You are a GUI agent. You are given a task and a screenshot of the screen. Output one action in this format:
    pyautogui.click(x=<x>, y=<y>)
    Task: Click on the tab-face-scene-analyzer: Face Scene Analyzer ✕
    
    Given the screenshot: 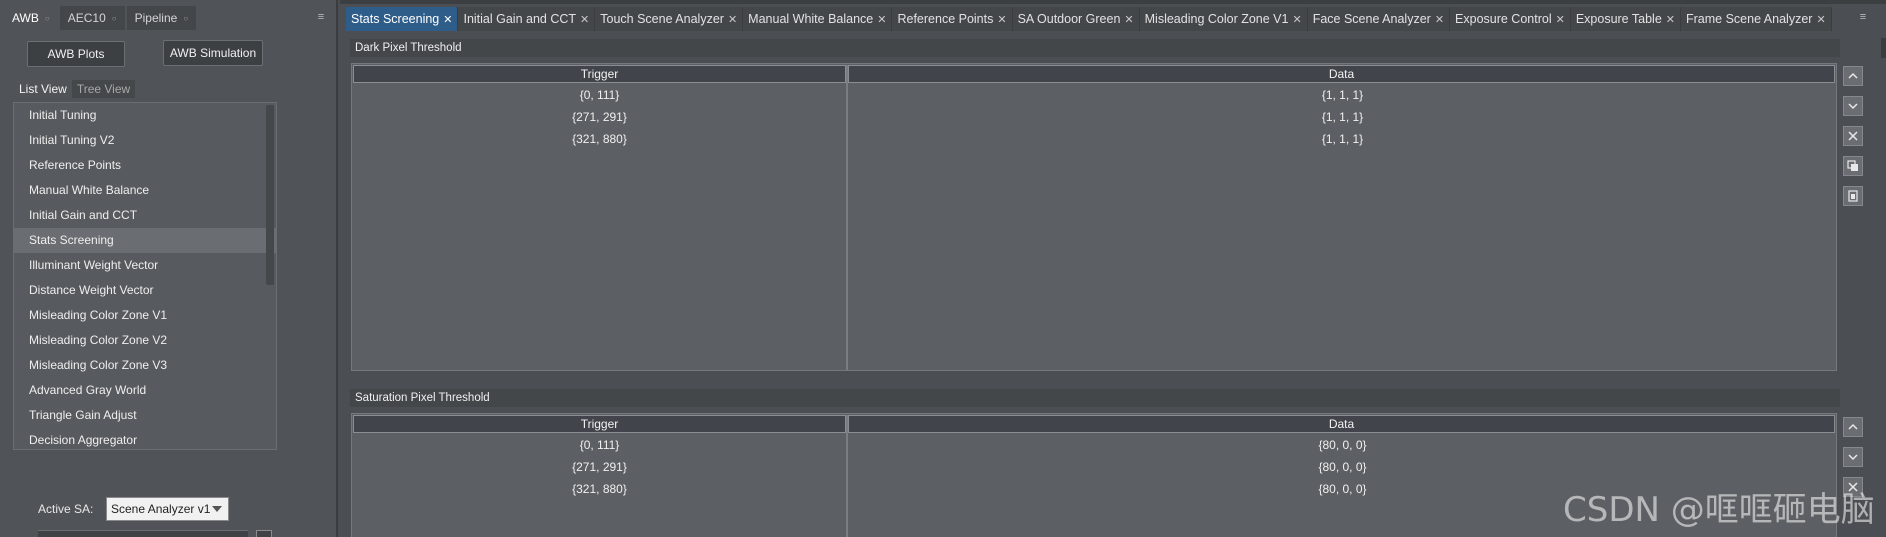 What is the action you would take?
    pyautogui.click(x=1379, y=19)
    